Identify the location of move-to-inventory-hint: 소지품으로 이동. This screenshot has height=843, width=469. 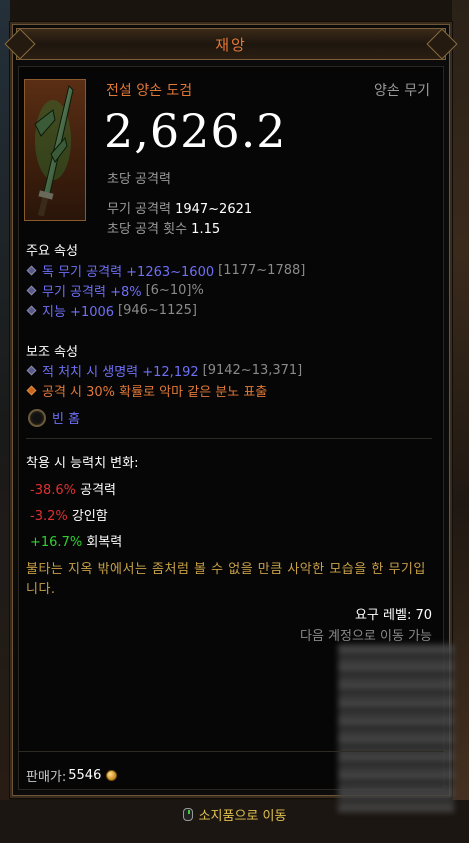
(234, 814).